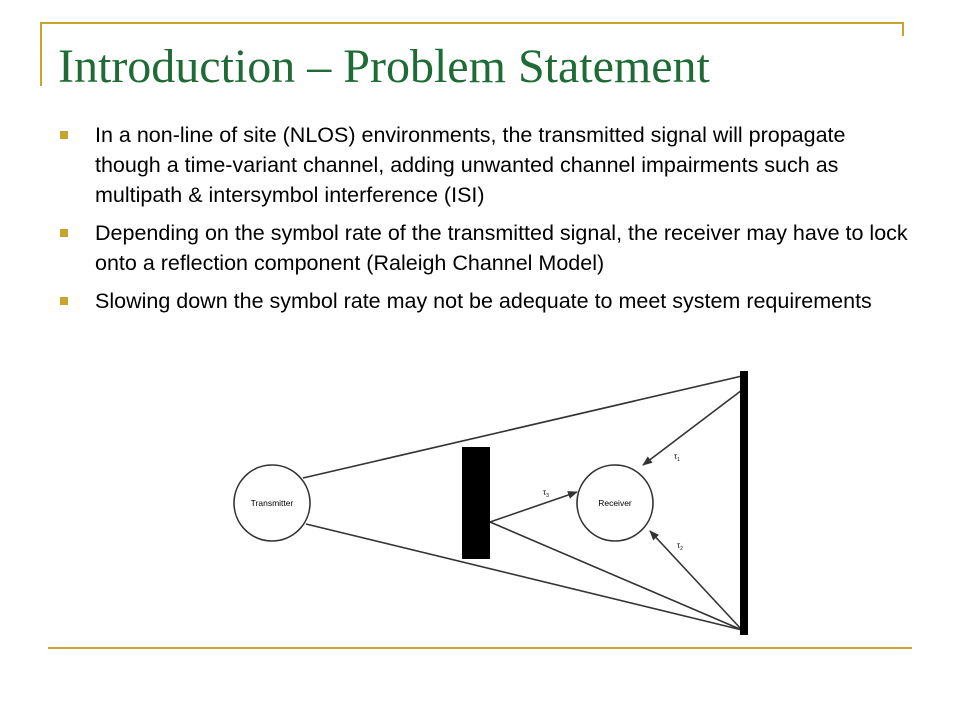  What do you see at coordinates (546, 493) in the screenshot?
I see `tau3-label: τ3` at bounding box center [546, 493].